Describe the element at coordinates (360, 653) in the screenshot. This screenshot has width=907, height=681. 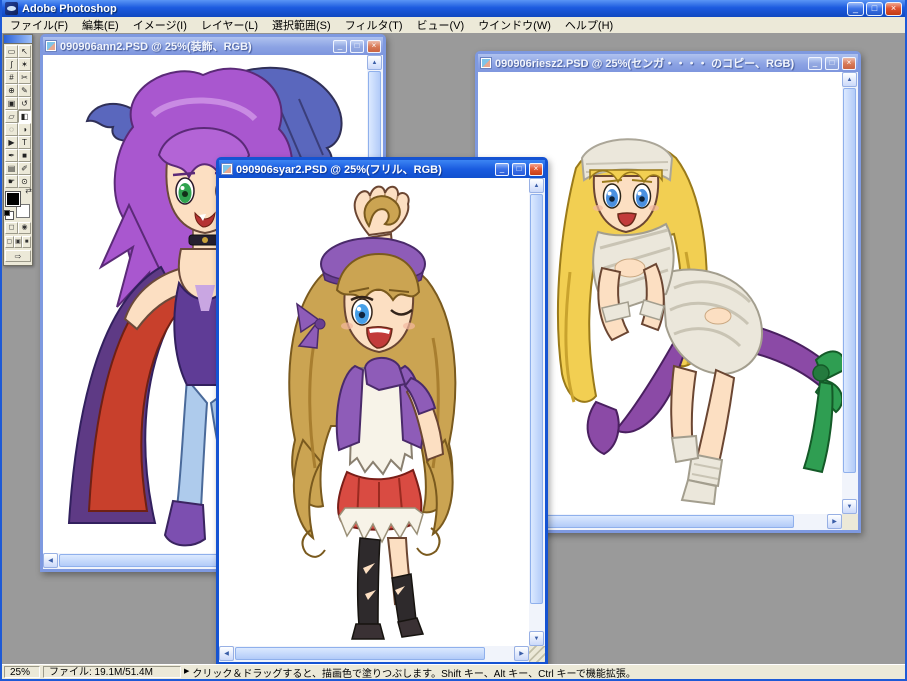
I see `horizontal-scroll-thumb` at that location.